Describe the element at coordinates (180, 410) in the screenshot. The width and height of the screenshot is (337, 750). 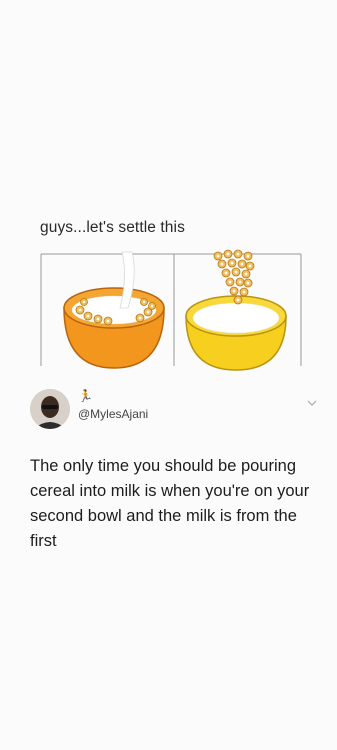
I see `author-row: 🏃 @MylesAjani` at that location.